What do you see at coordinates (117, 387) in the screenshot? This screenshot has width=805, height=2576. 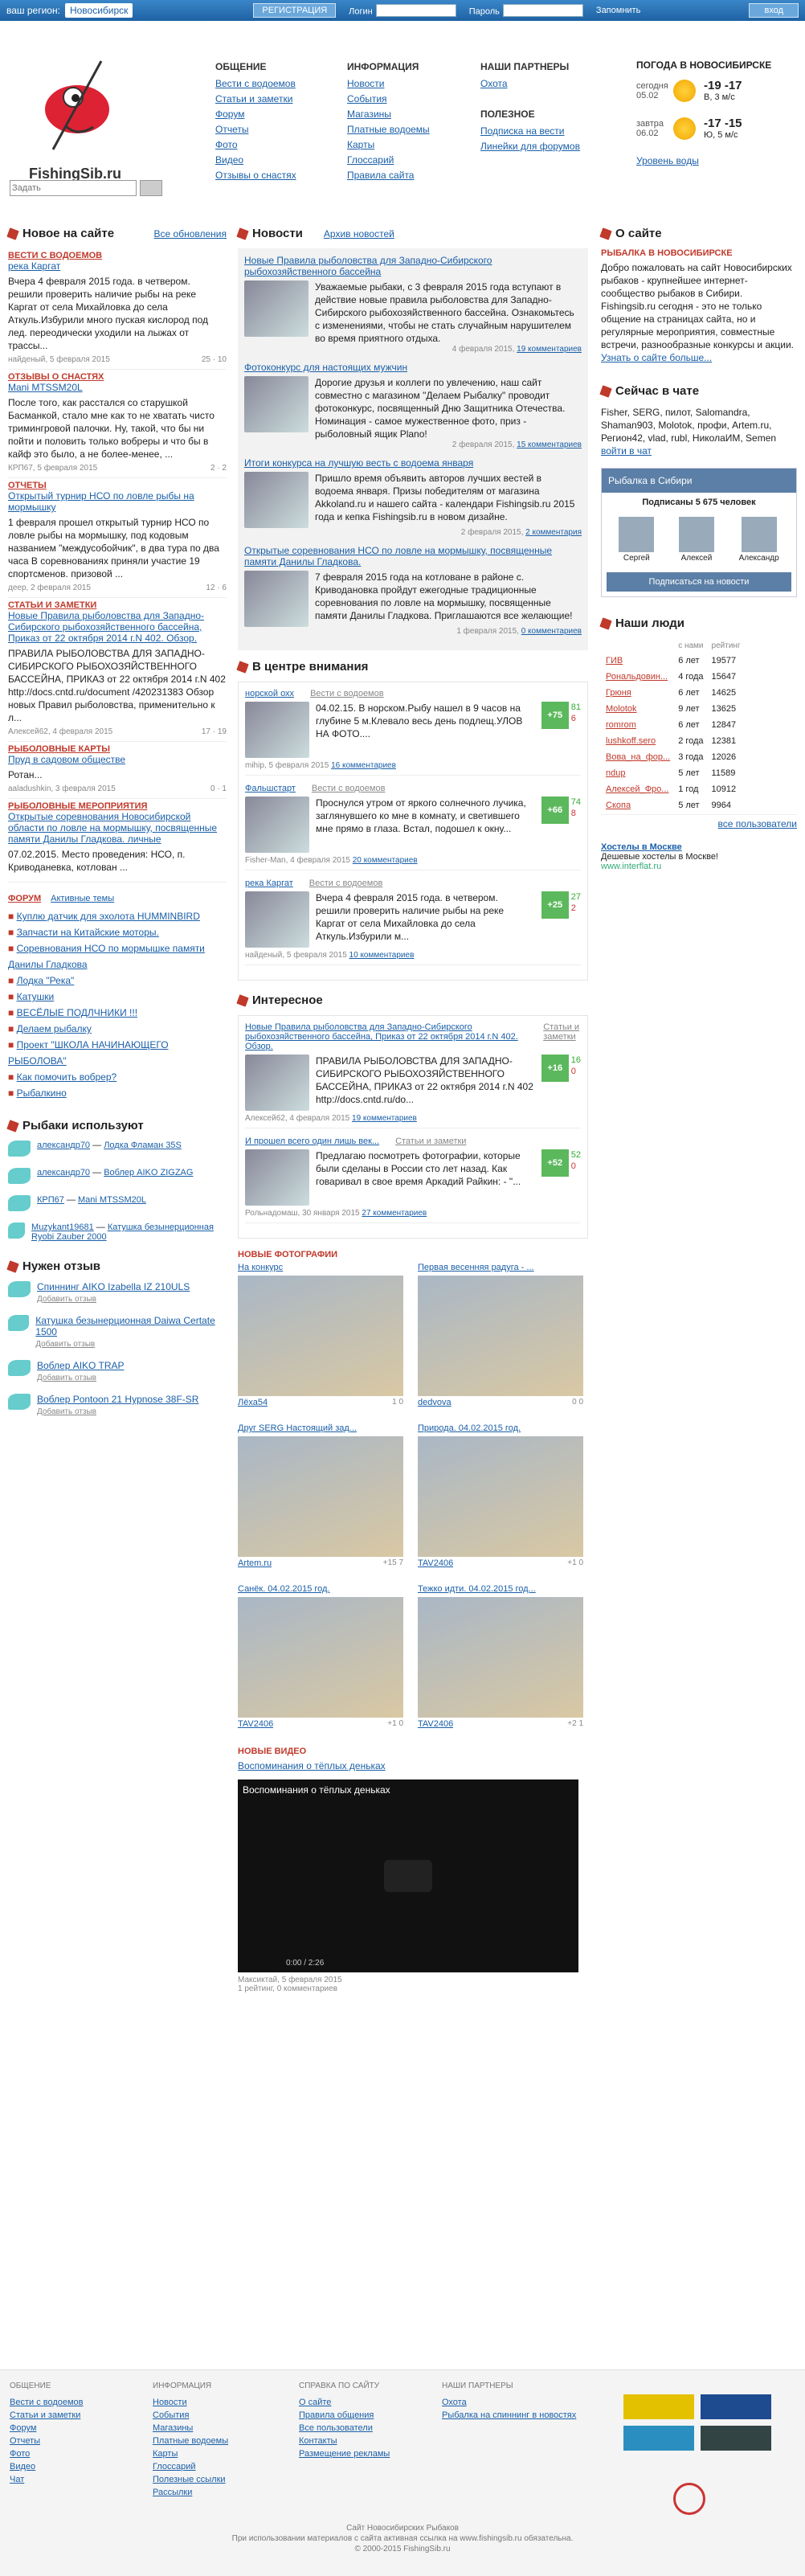 I see `feed-title-link: Mani MTSSM20L` at bounding box center [117, 387].